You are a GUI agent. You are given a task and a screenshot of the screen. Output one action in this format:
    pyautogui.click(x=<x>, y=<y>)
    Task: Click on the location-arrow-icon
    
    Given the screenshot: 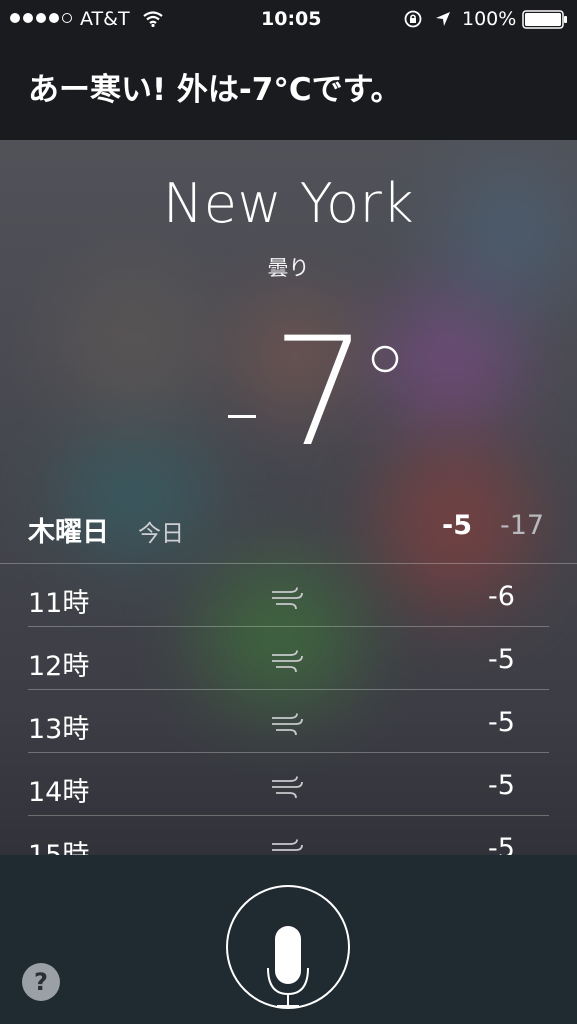 What is the action you would take?
    pyautogui.click(x=443, y=19)
    